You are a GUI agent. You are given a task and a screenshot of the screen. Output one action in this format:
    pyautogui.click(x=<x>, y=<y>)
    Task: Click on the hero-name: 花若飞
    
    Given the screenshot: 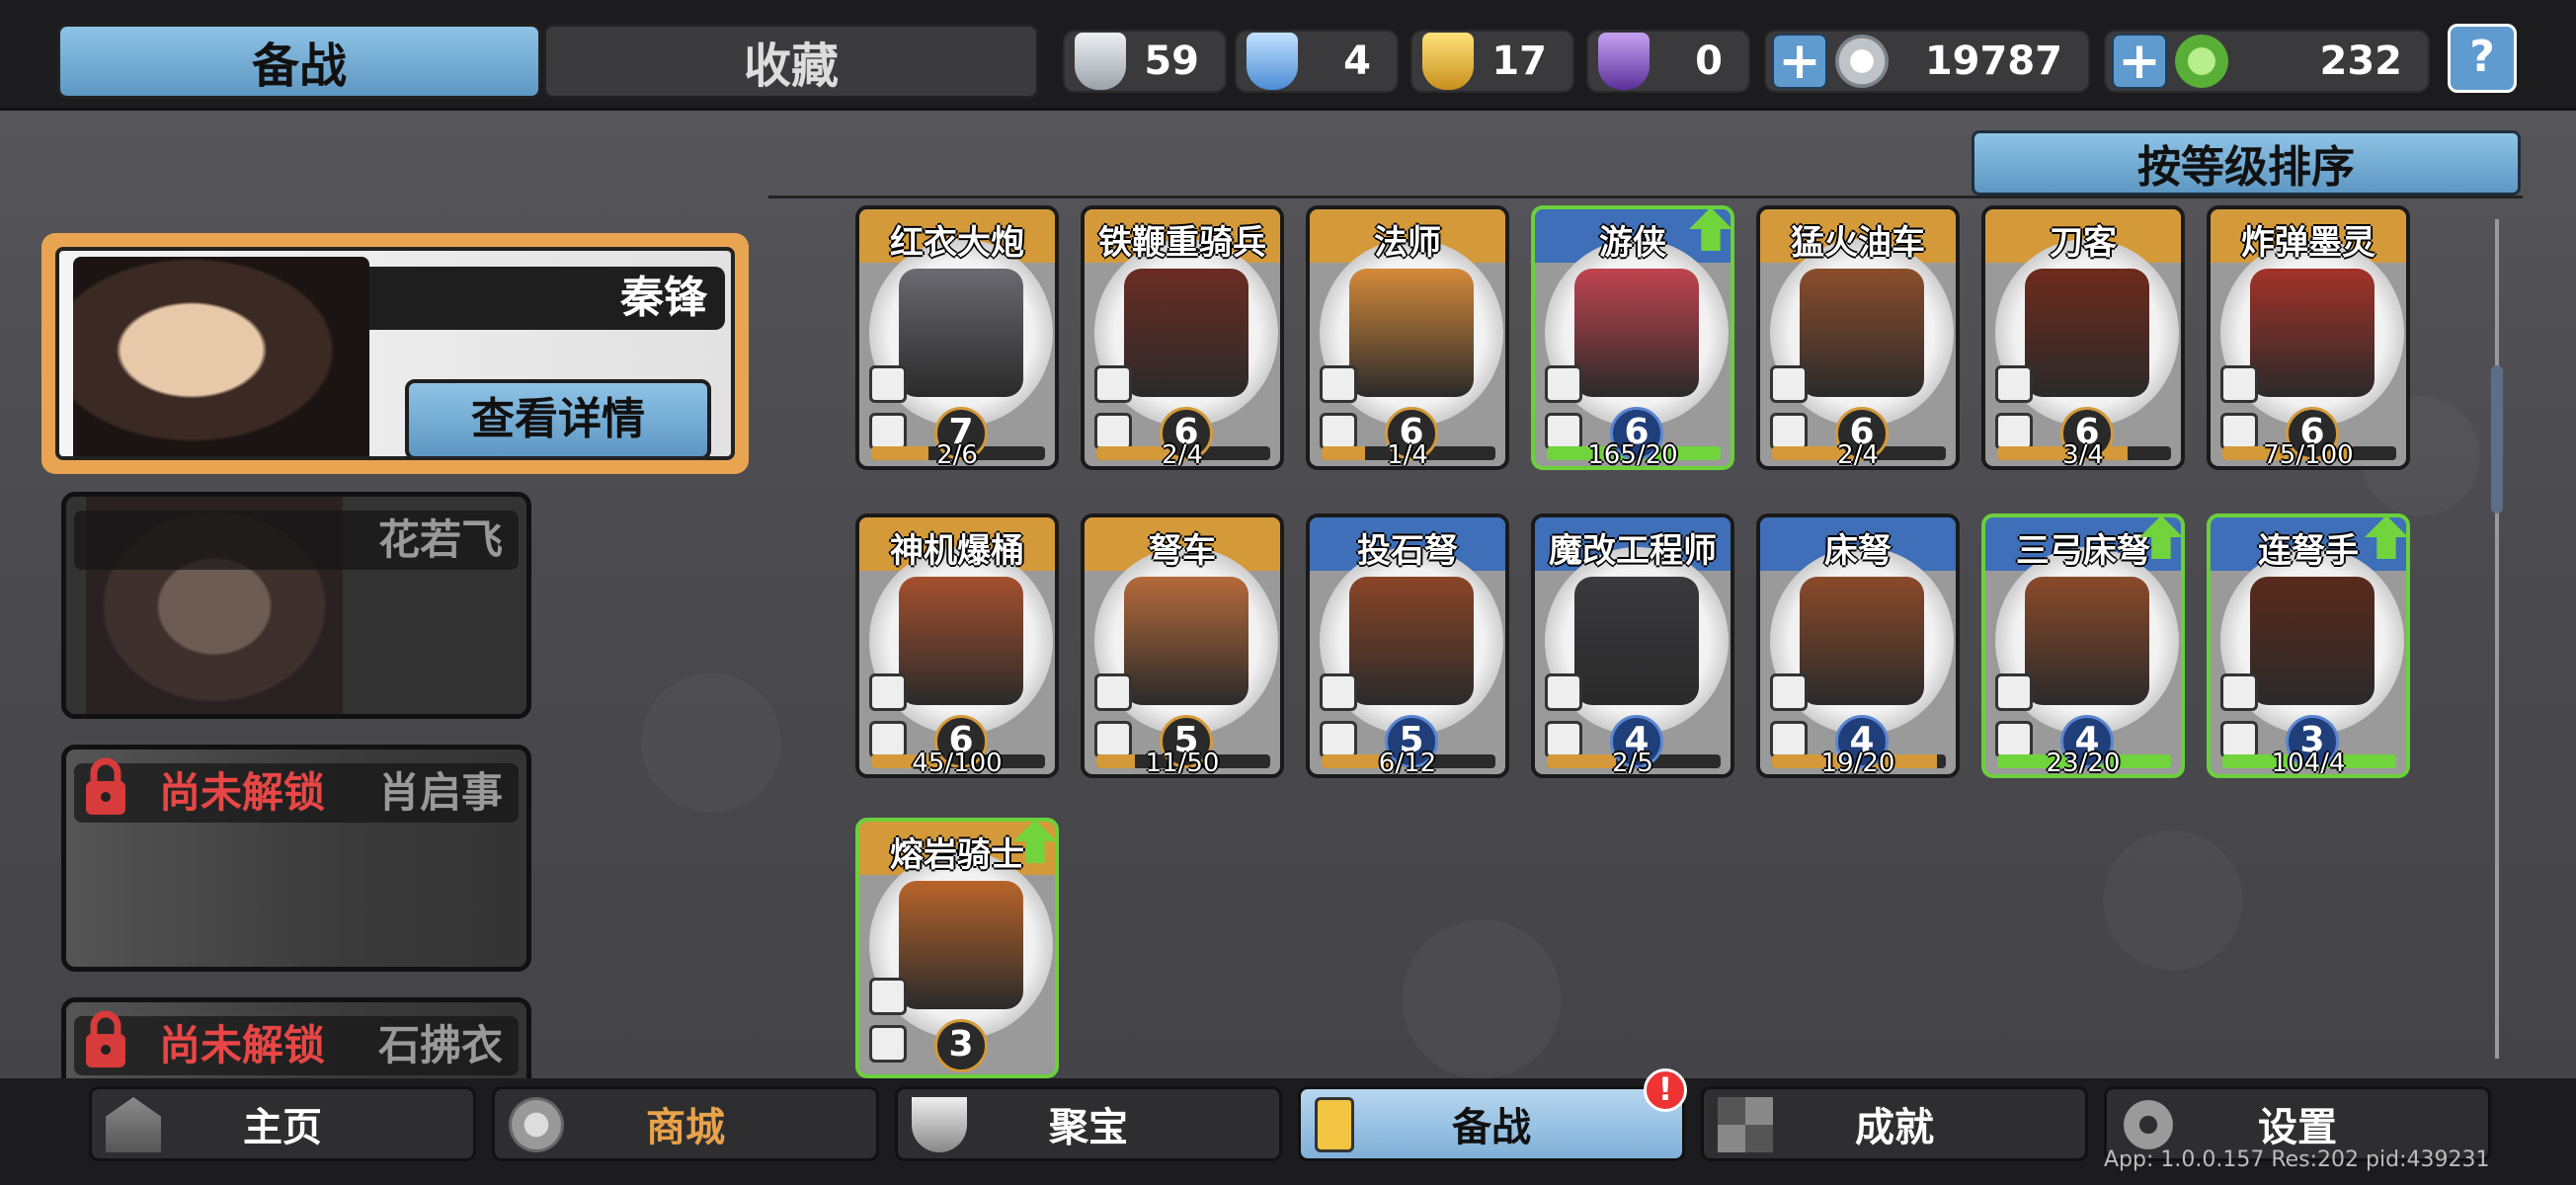 What is the action you would take?
    pyautogui.click(x=296, y=541)
    